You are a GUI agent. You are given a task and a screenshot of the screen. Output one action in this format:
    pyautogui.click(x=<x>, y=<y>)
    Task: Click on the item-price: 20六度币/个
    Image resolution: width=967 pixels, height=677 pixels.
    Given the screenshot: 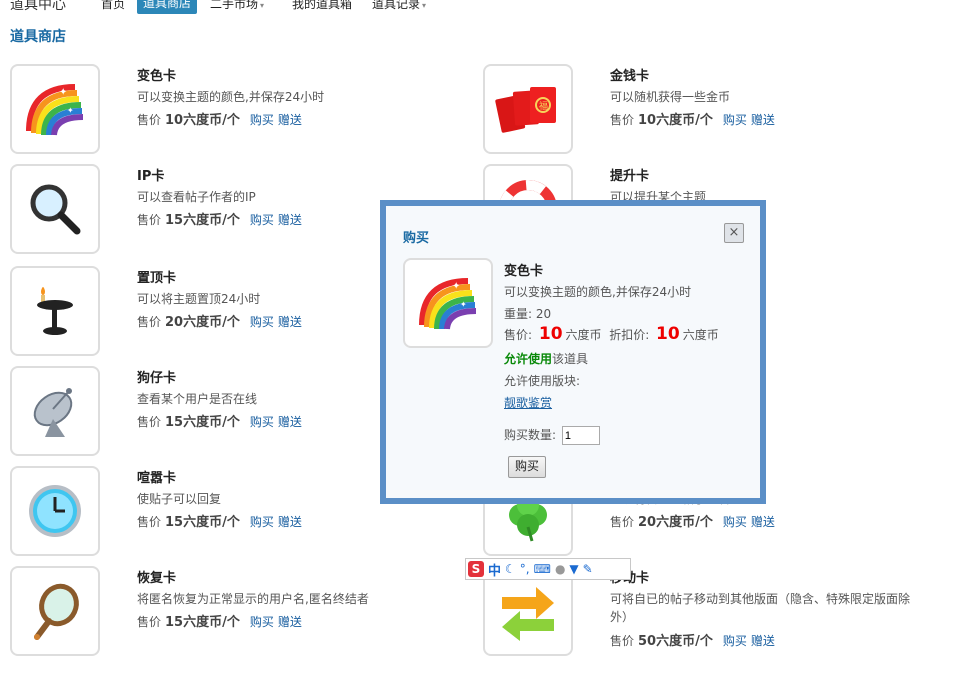 What is the action you would take?
    pyautogui.click(x=675, y=522)
    